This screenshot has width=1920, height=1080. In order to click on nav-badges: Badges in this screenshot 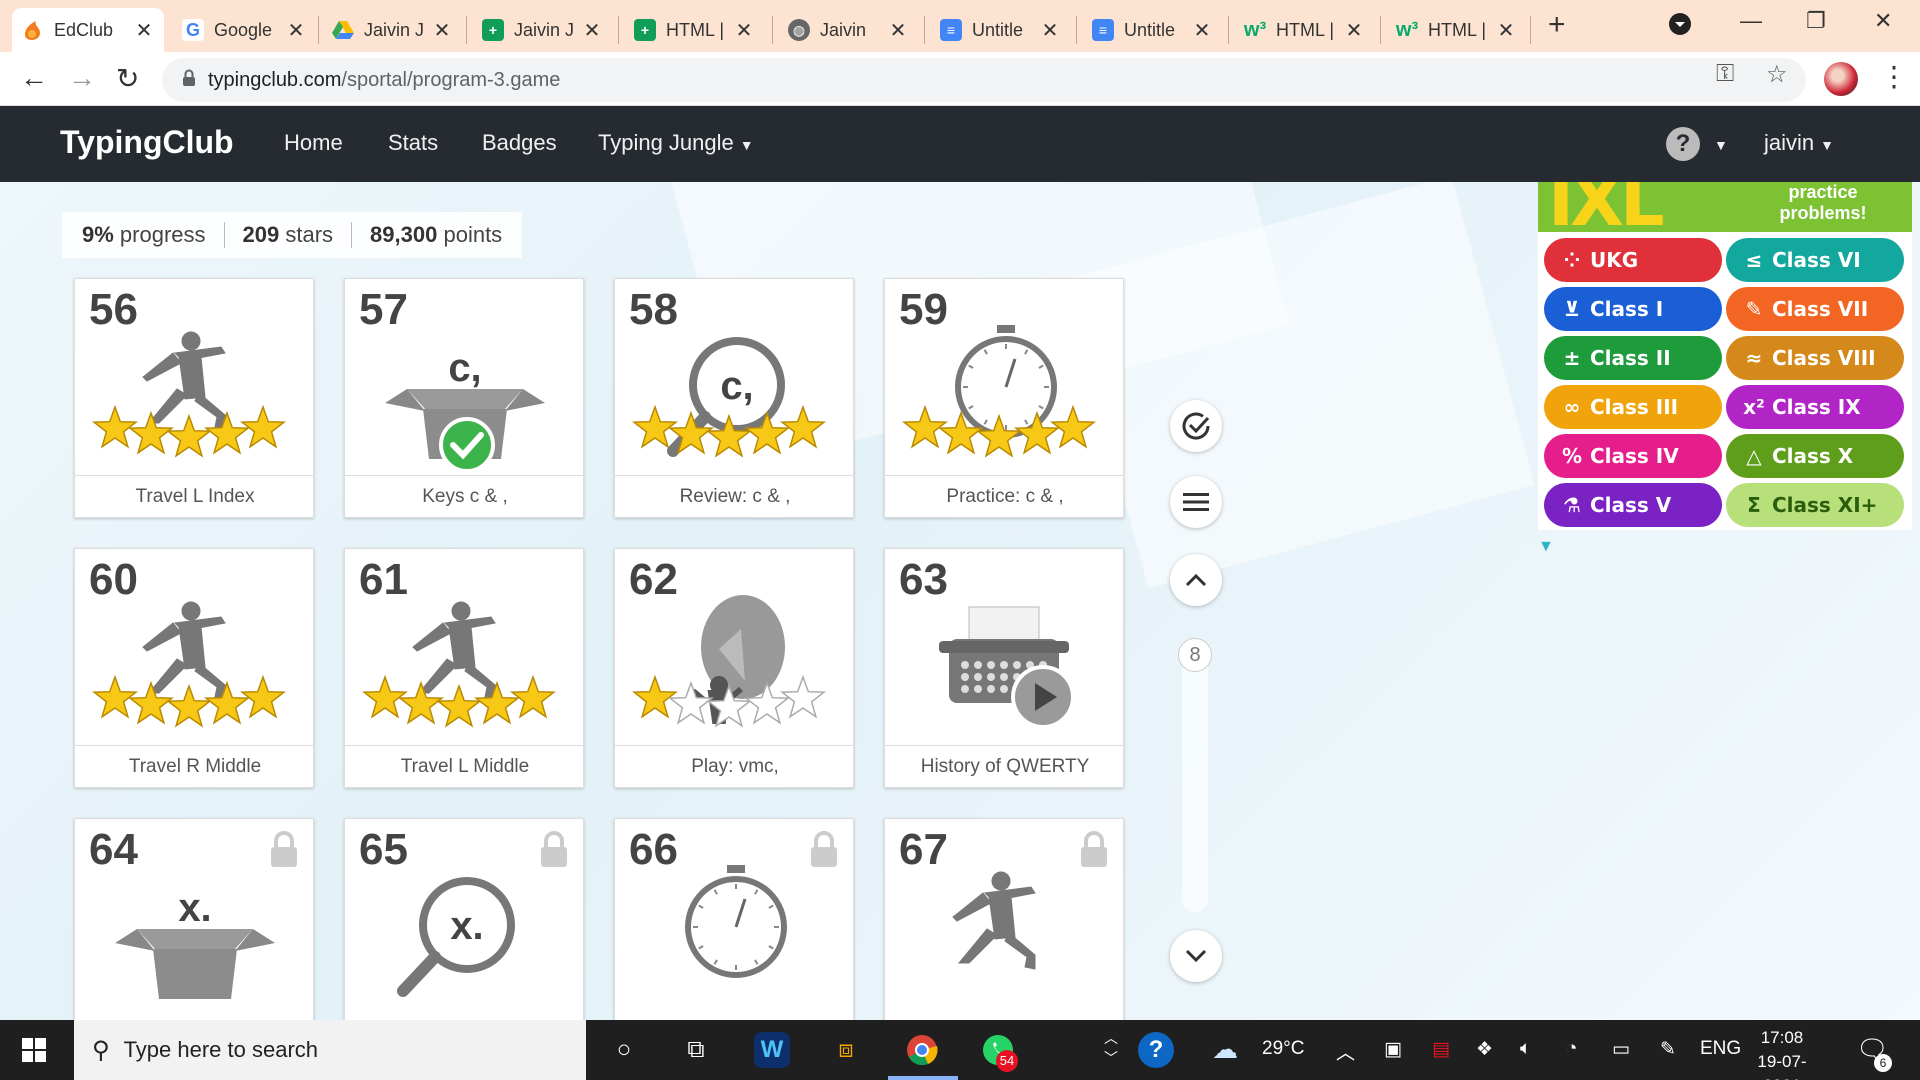, I will do `click(519, 143)`.